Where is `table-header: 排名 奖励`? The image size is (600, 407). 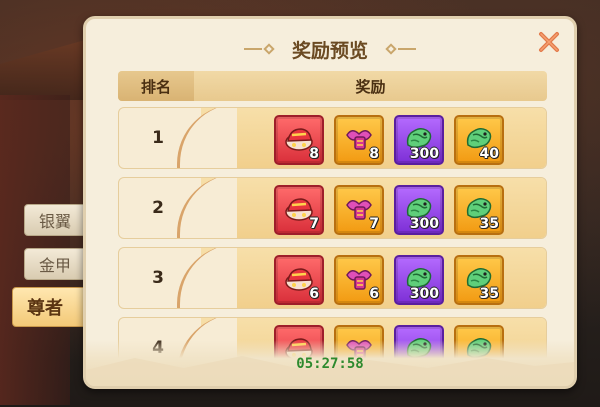 table-header: 排名 奖励 is located at coordinates (332, 86).